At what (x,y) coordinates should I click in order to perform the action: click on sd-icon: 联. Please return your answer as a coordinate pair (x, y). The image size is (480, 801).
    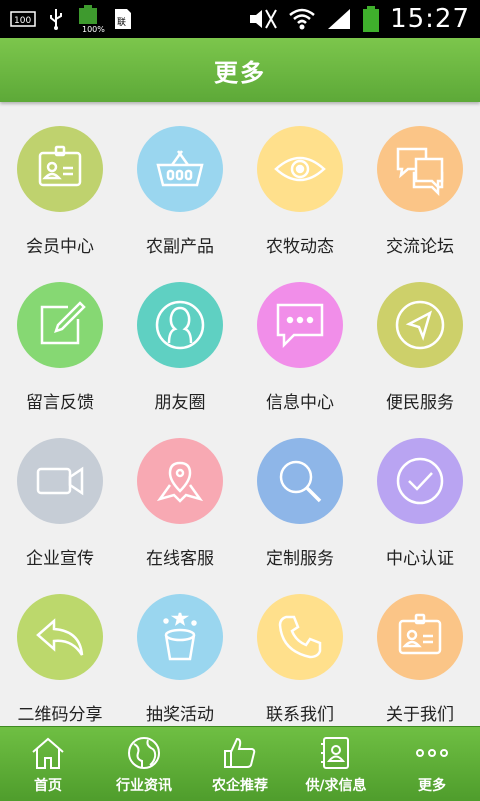
    Looking at the image, I should click on (123, 19).